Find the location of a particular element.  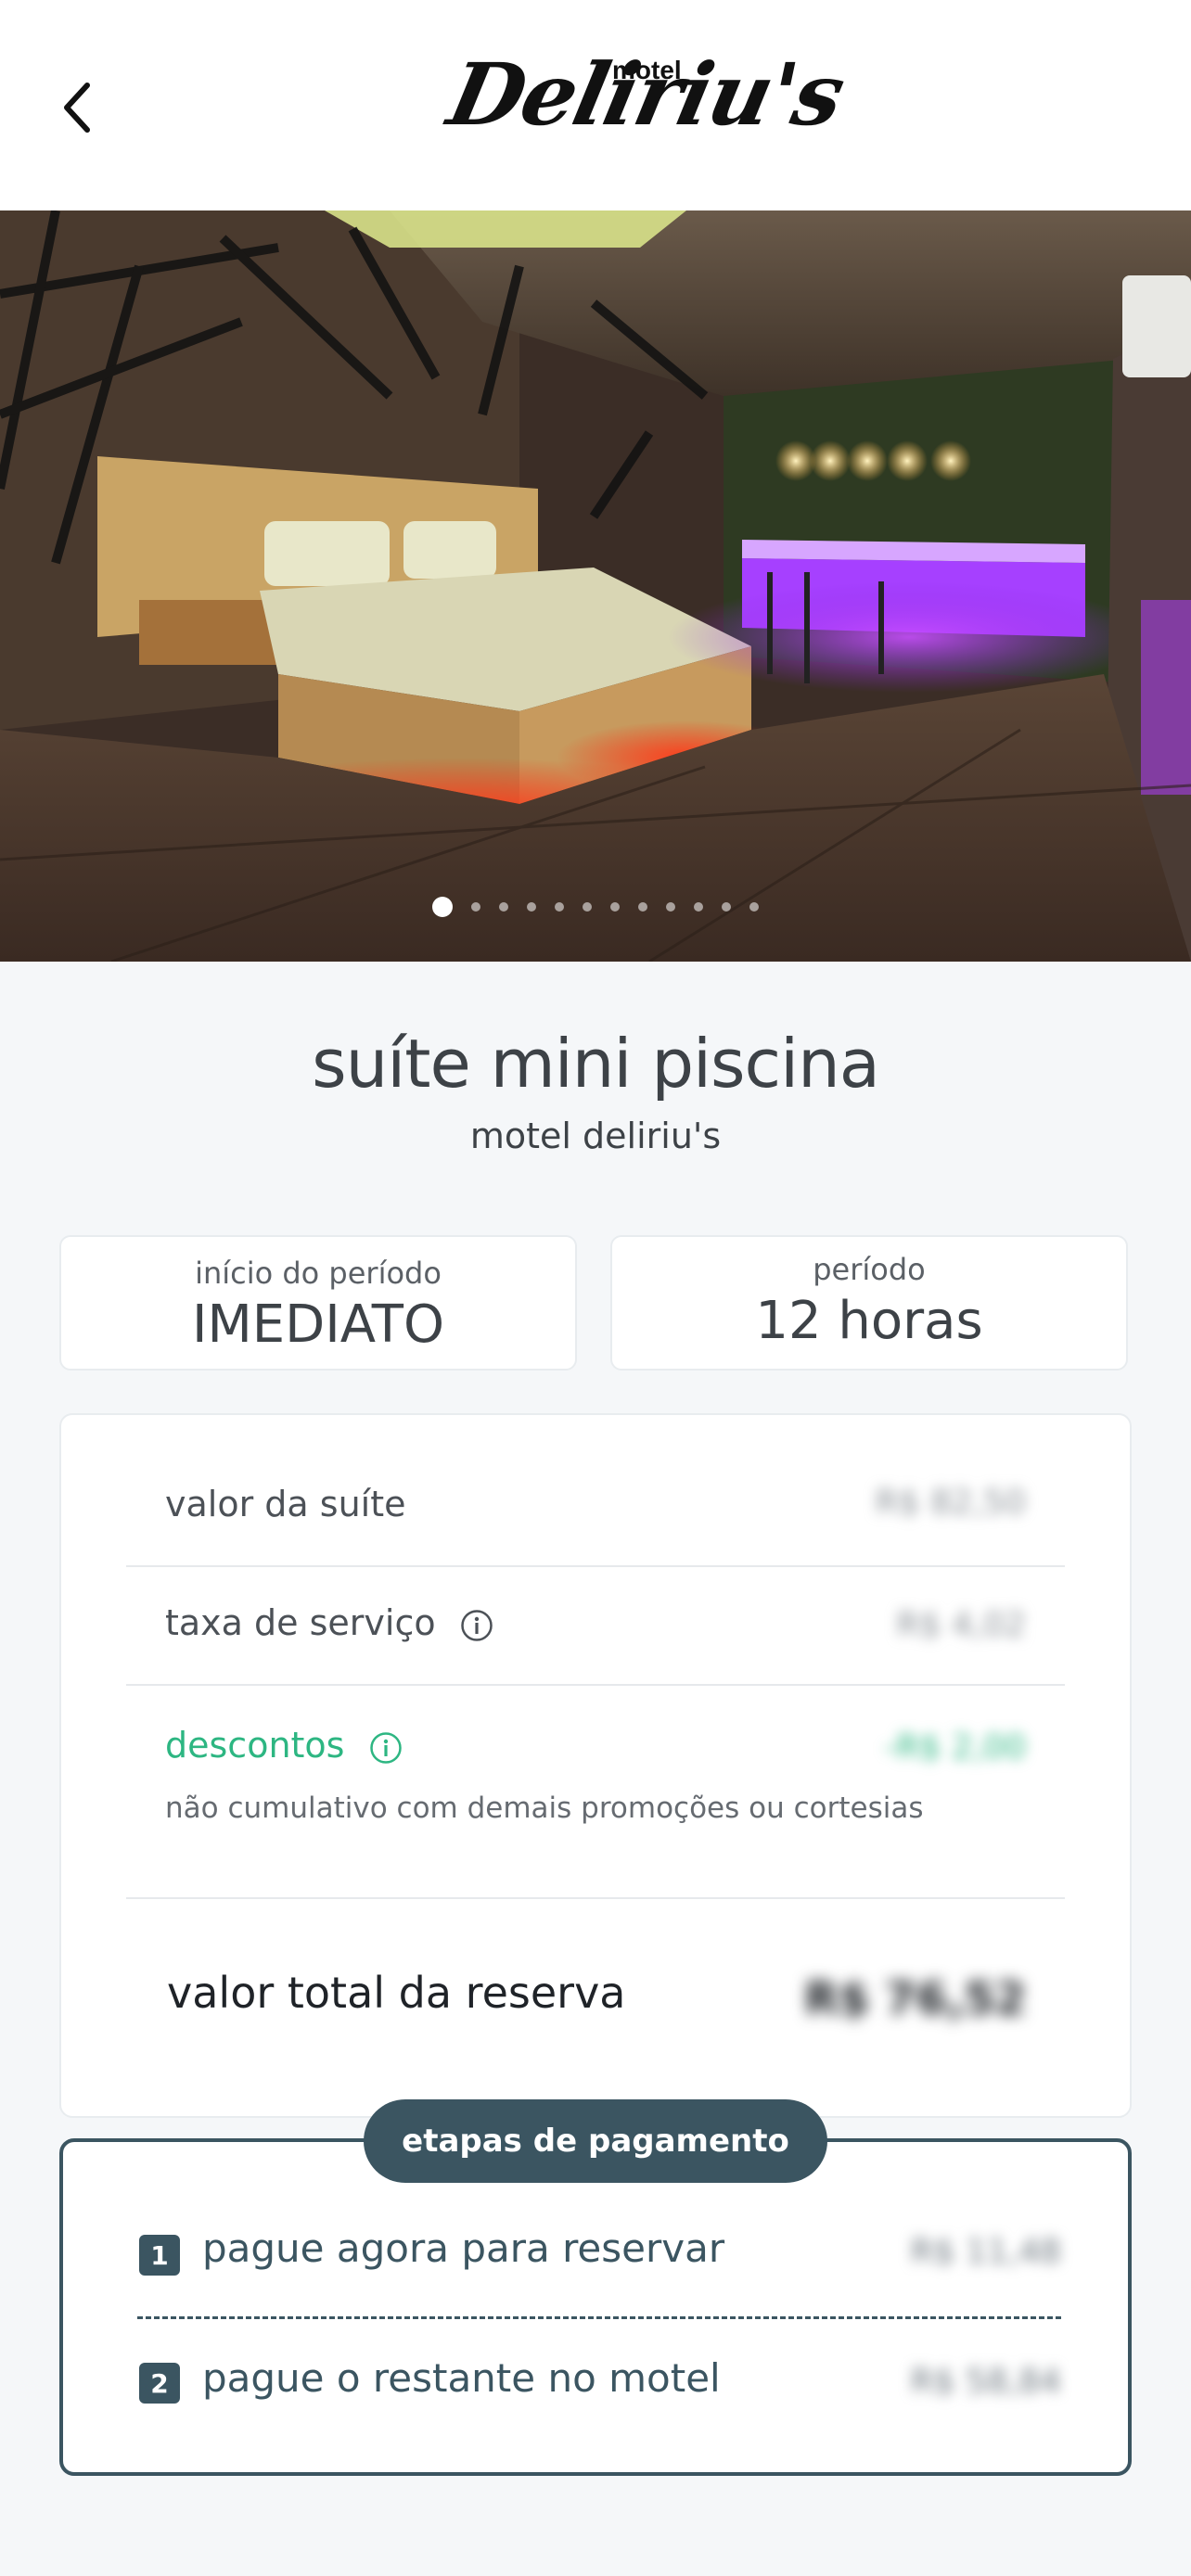

app-header: motel Deliriu's is located at coordinates (595, 105).